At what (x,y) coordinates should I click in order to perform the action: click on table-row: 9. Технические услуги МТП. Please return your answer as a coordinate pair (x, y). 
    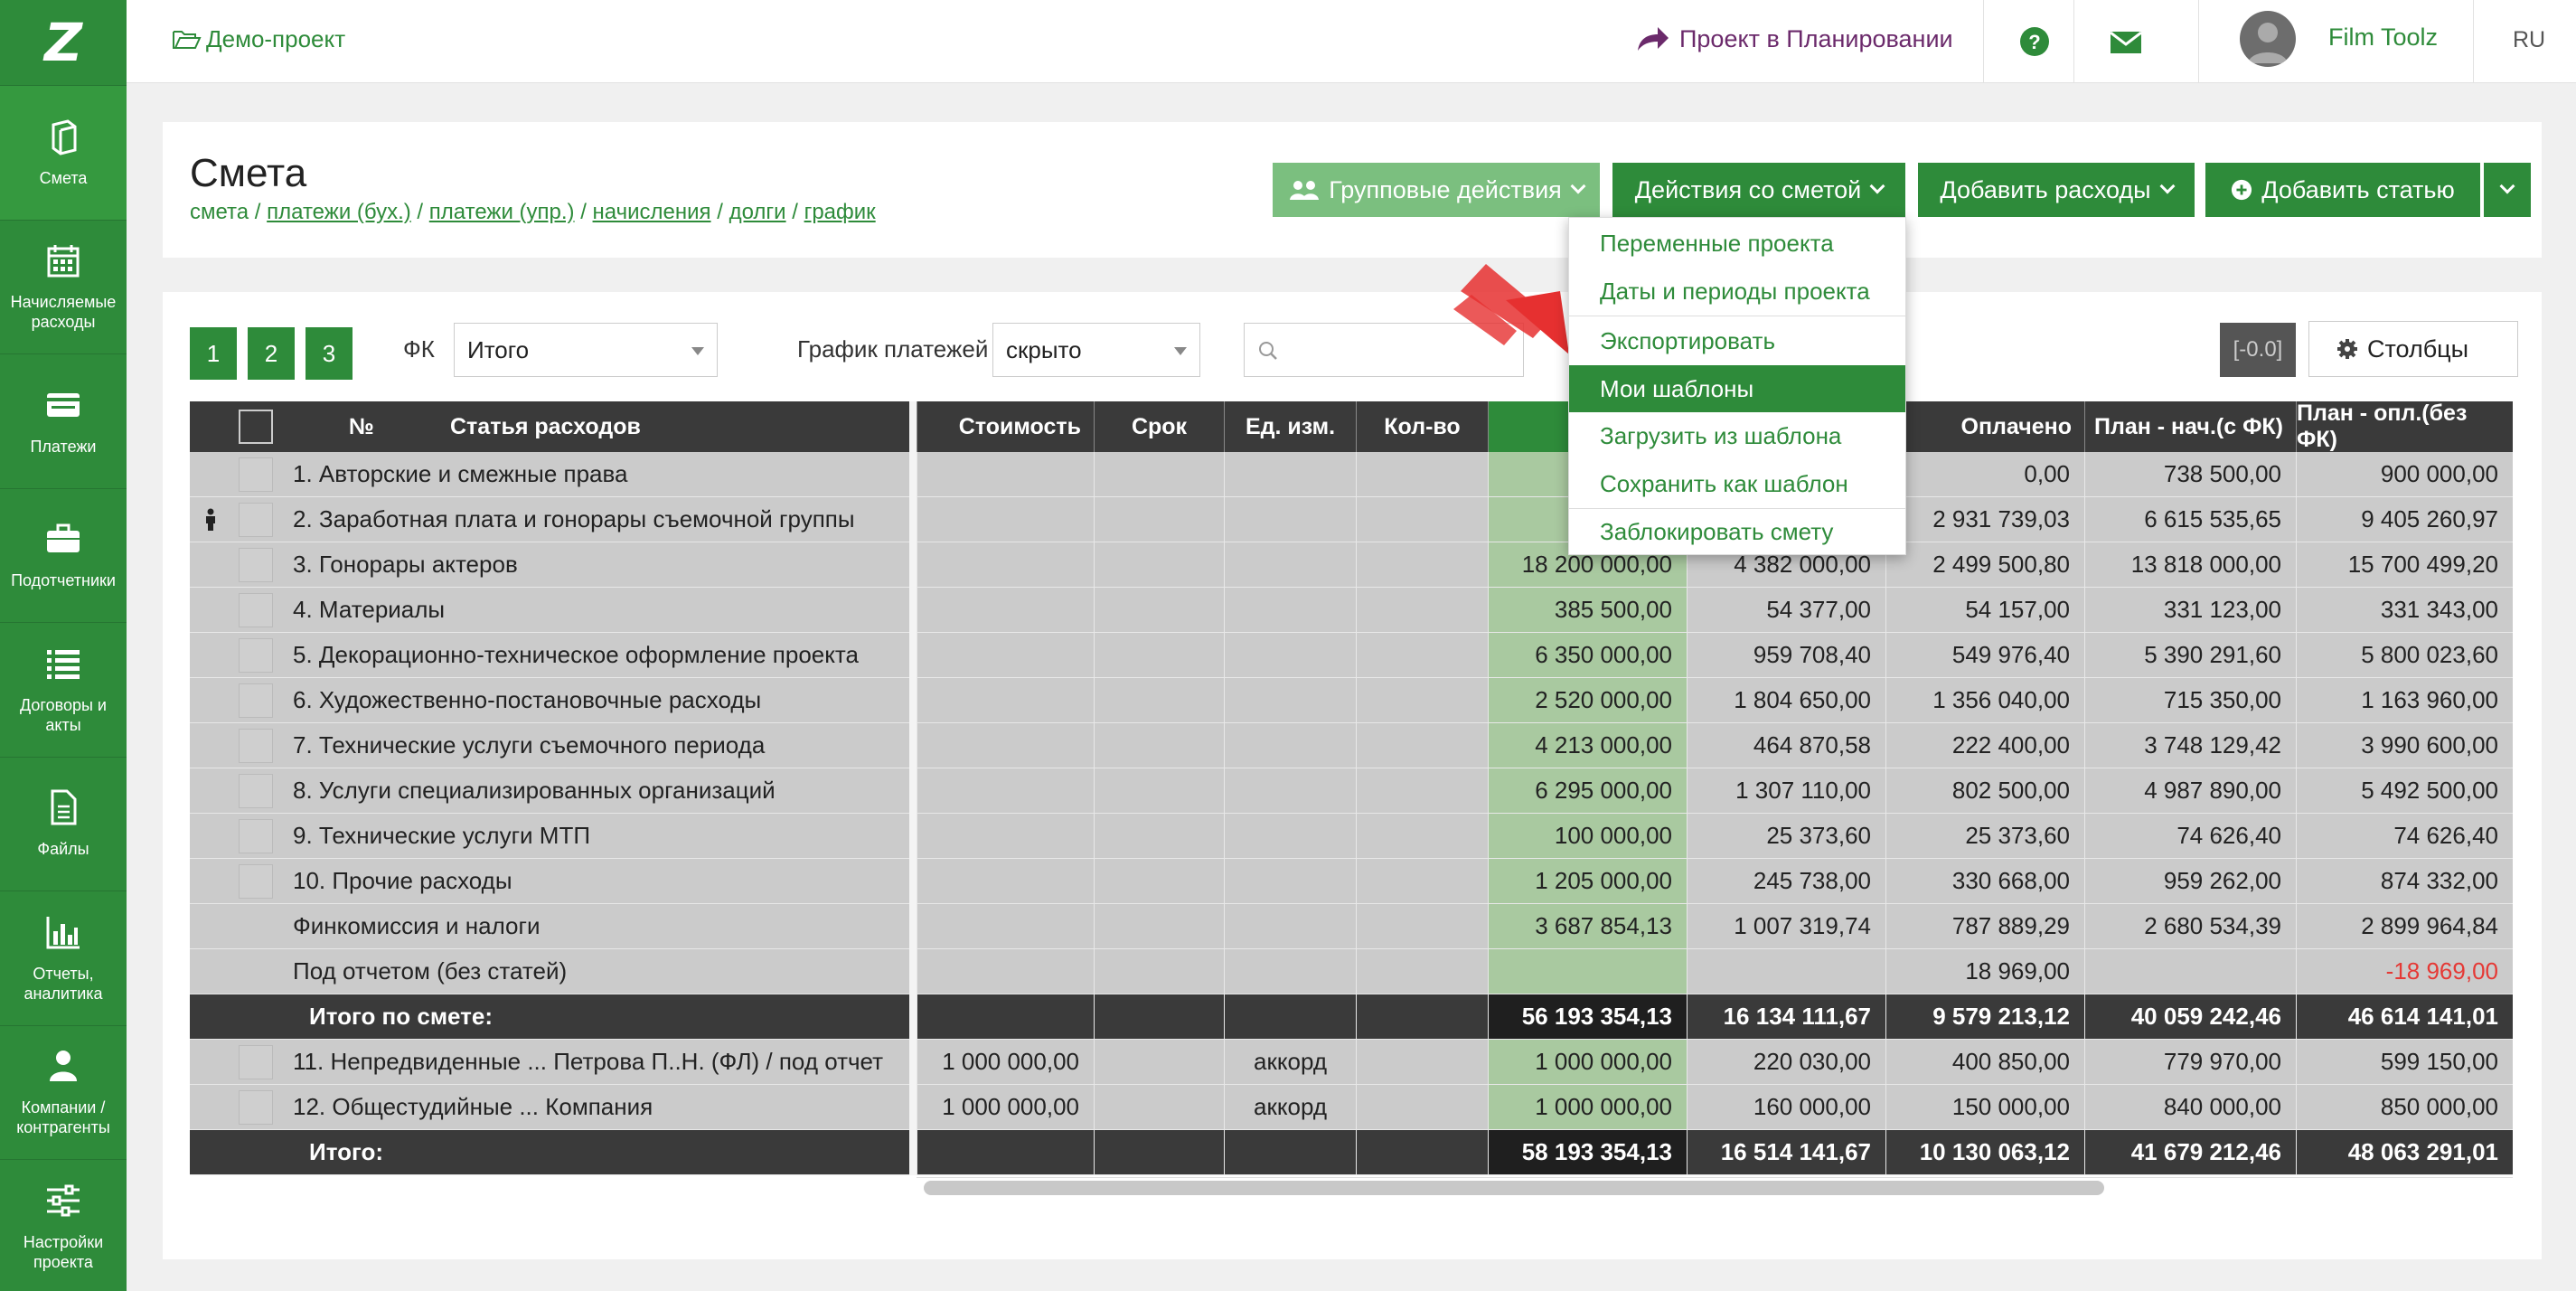
    Looking at the image, I should click on (549, 836).